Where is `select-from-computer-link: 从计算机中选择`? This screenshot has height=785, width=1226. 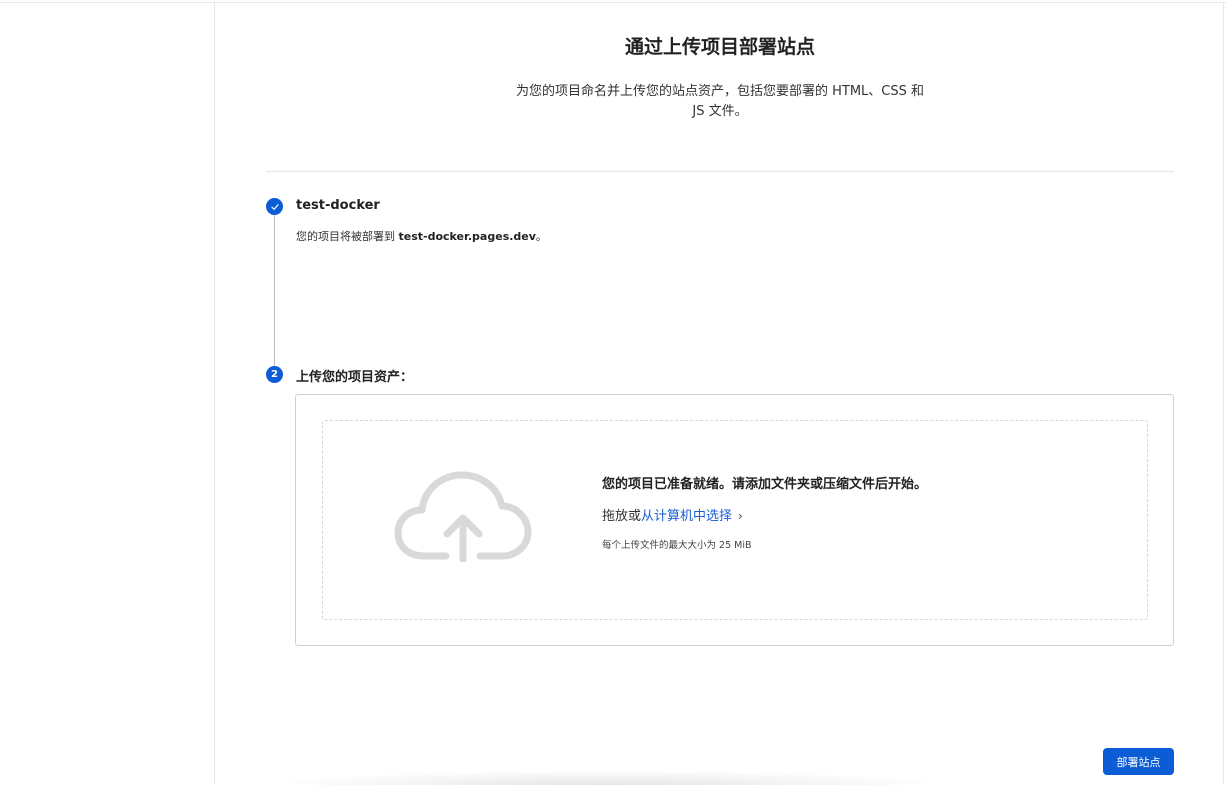 select-from-computer-link: 从计算机中选择 is located at coordinates (686, 516).